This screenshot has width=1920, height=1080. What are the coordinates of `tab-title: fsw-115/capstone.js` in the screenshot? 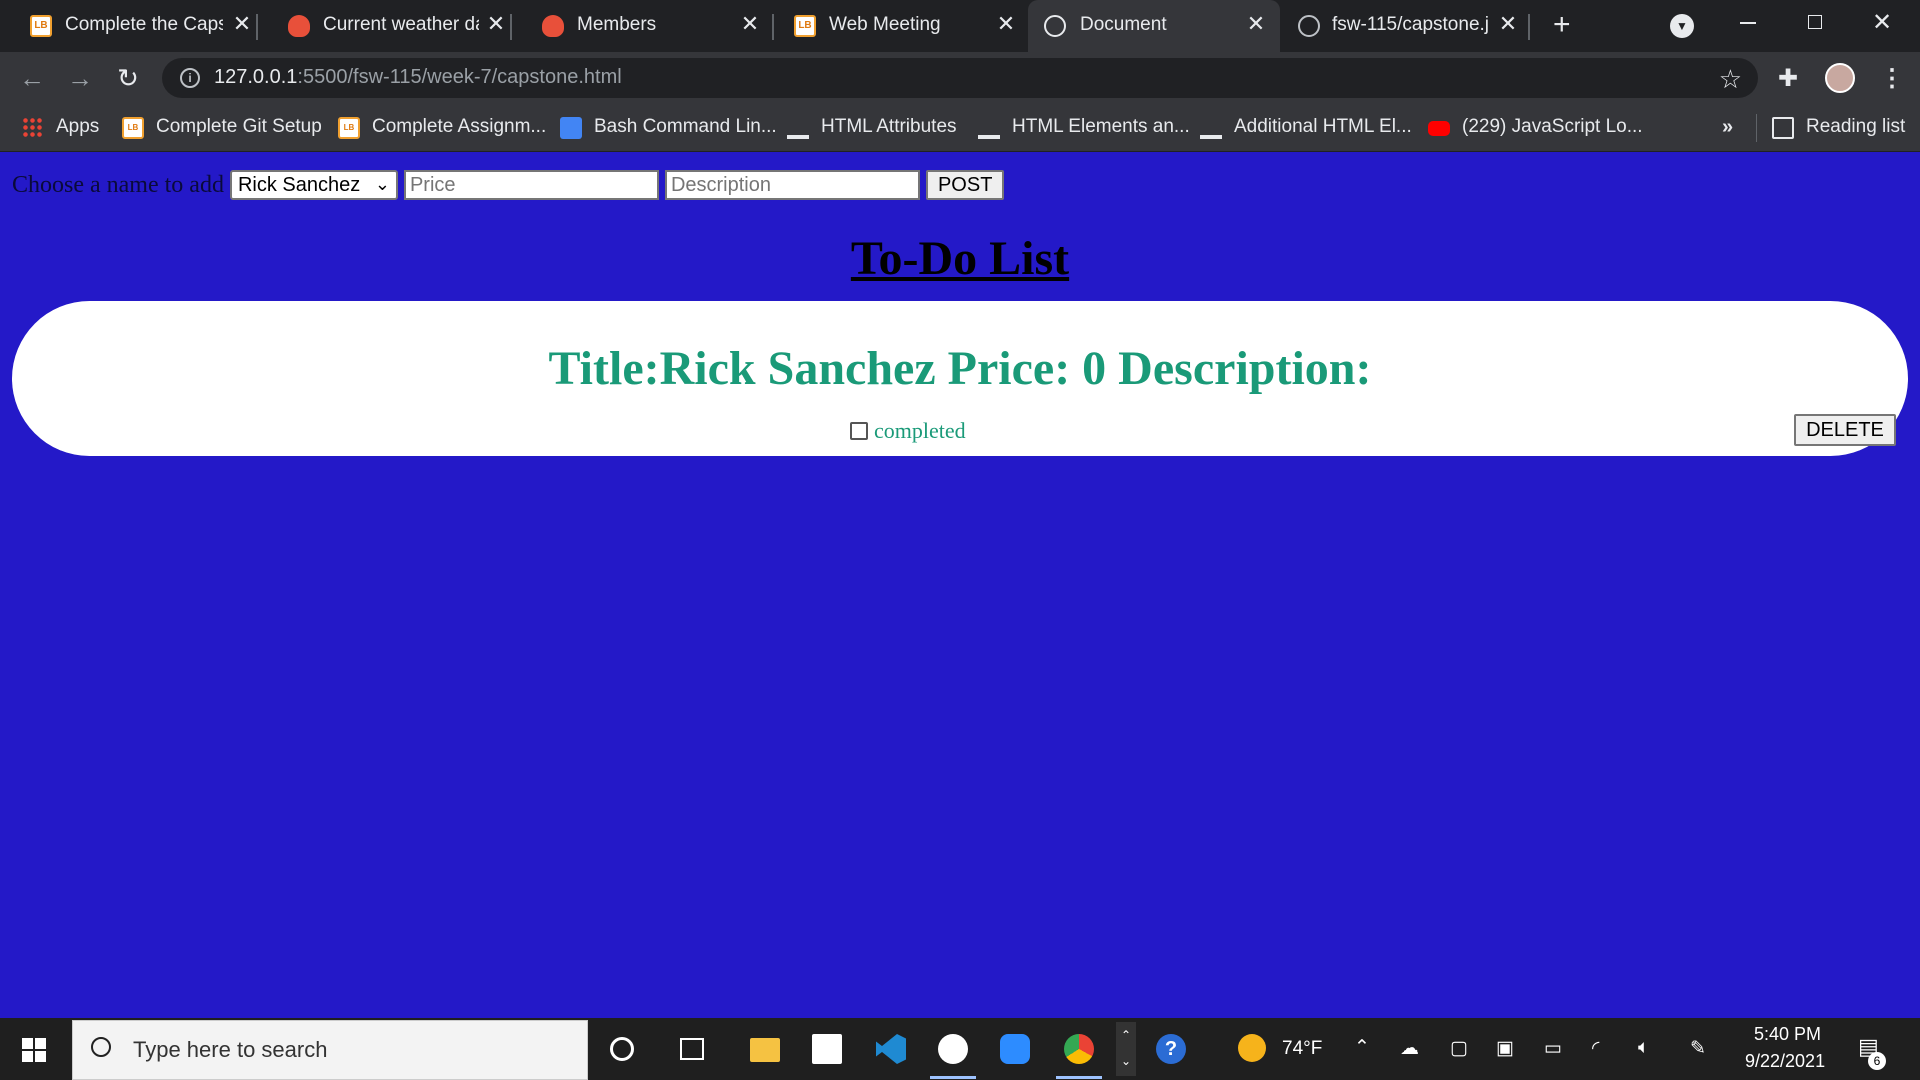 It's located at (1410, 24).